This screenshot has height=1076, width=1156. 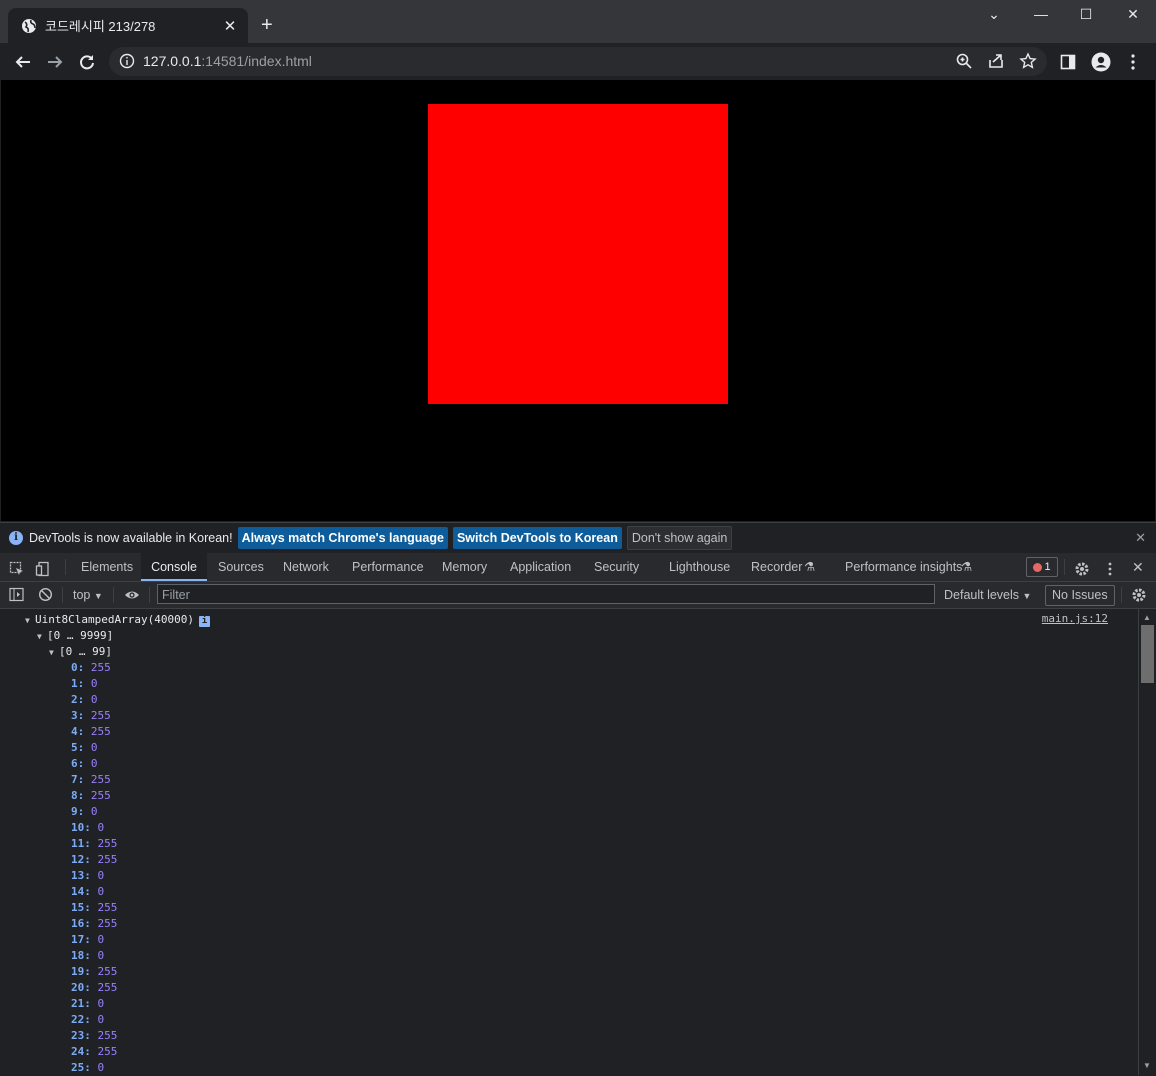 I want to click on profile-avatar-icon, so click(x=1101, y=62).